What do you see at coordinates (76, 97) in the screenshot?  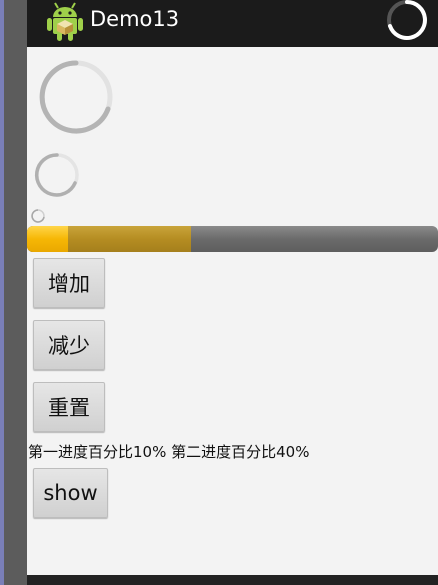 I see `large-spinner-icon` at bounding box center [76, 97].